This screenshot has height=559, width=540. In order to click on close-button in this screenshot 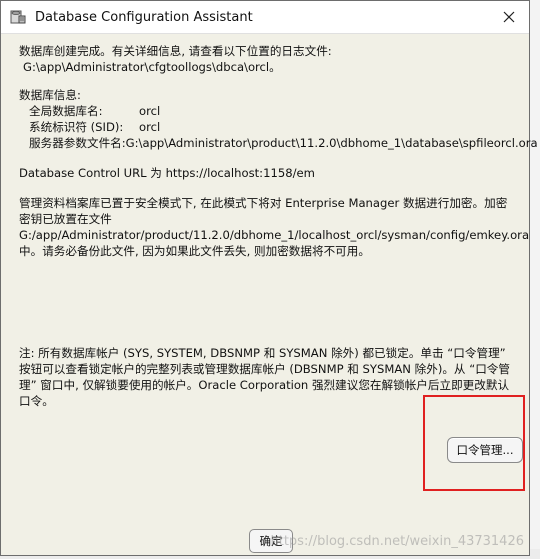, I will do `click(509, 17)`.